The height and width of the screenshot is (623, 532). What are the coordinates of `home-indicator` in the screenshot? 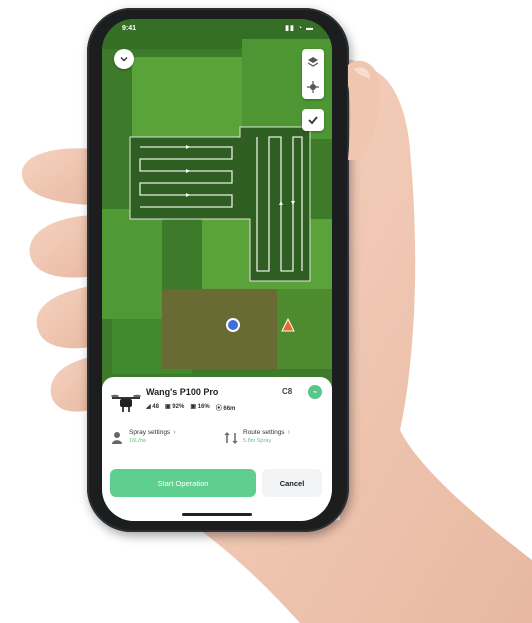 It's located at (217, 514).